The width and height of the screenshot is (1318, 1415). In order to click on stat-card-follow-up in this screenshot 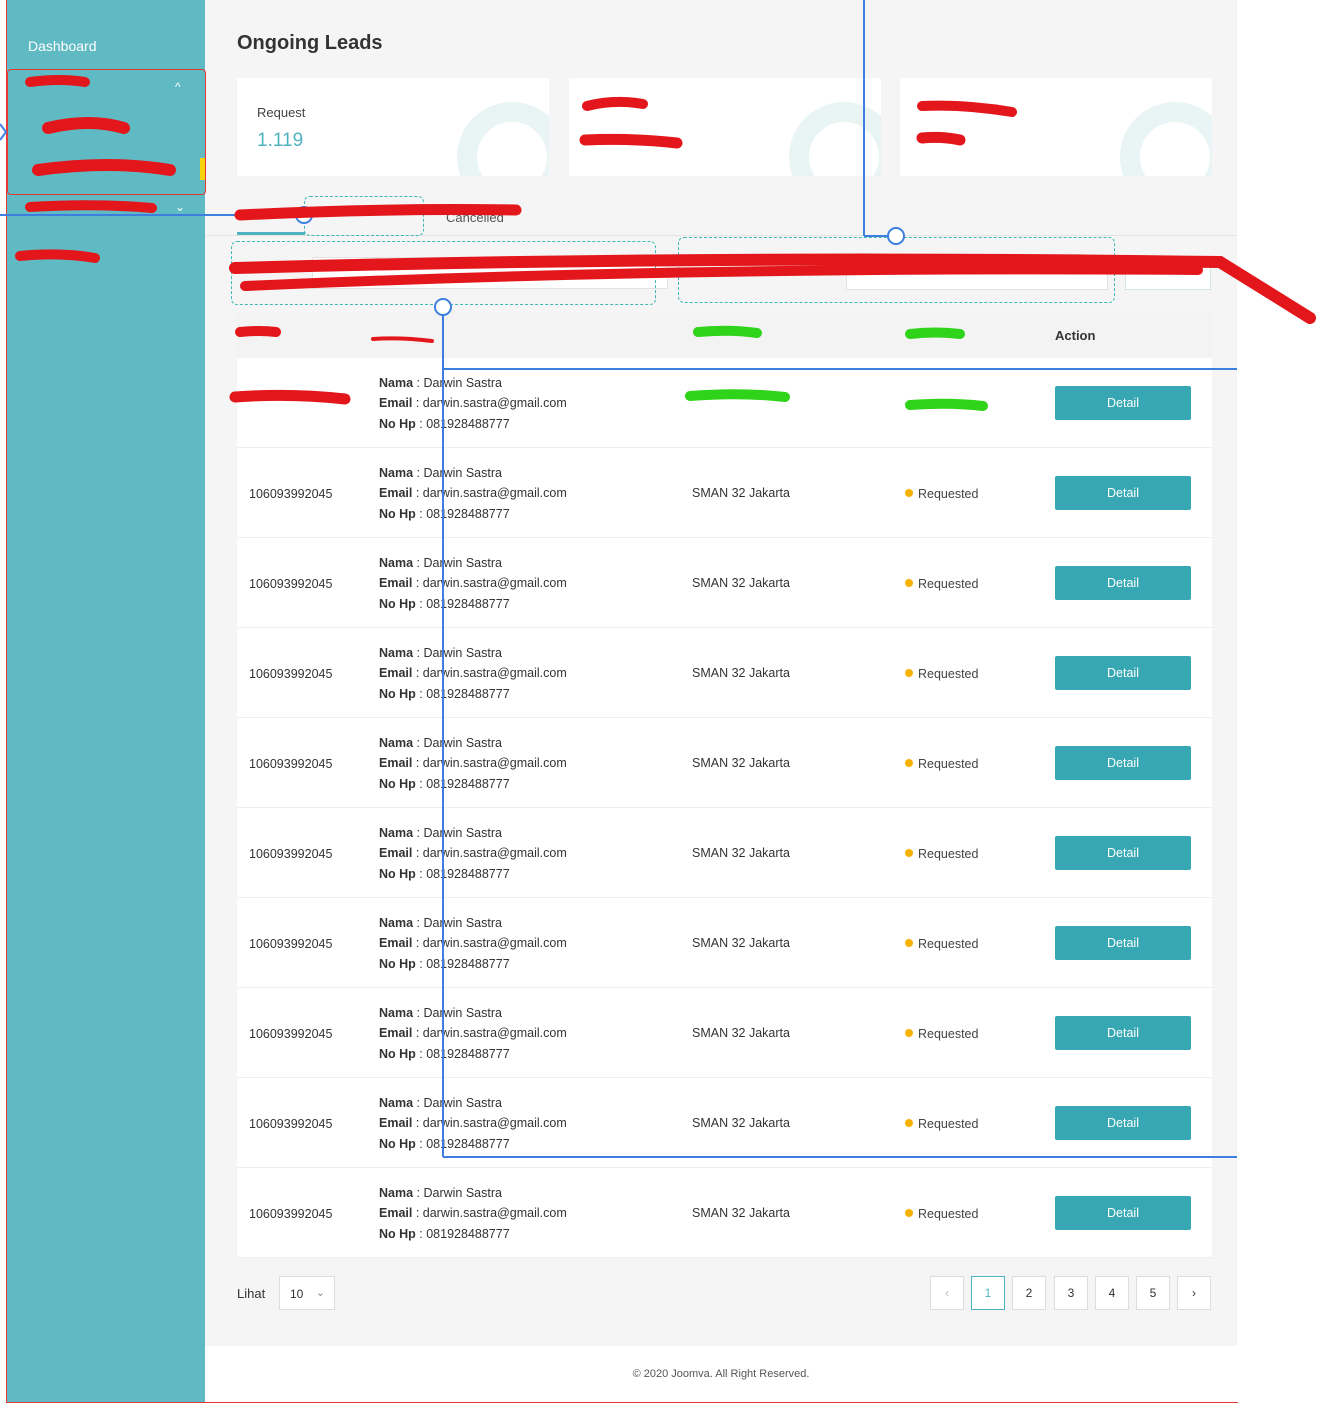, I will do `click(725, 127)`.